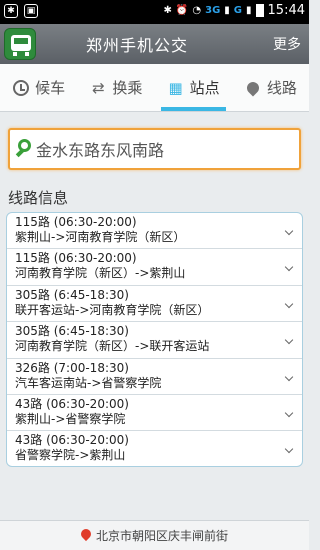  I want to click on network-3g-label: 3G, so click(213, 10).